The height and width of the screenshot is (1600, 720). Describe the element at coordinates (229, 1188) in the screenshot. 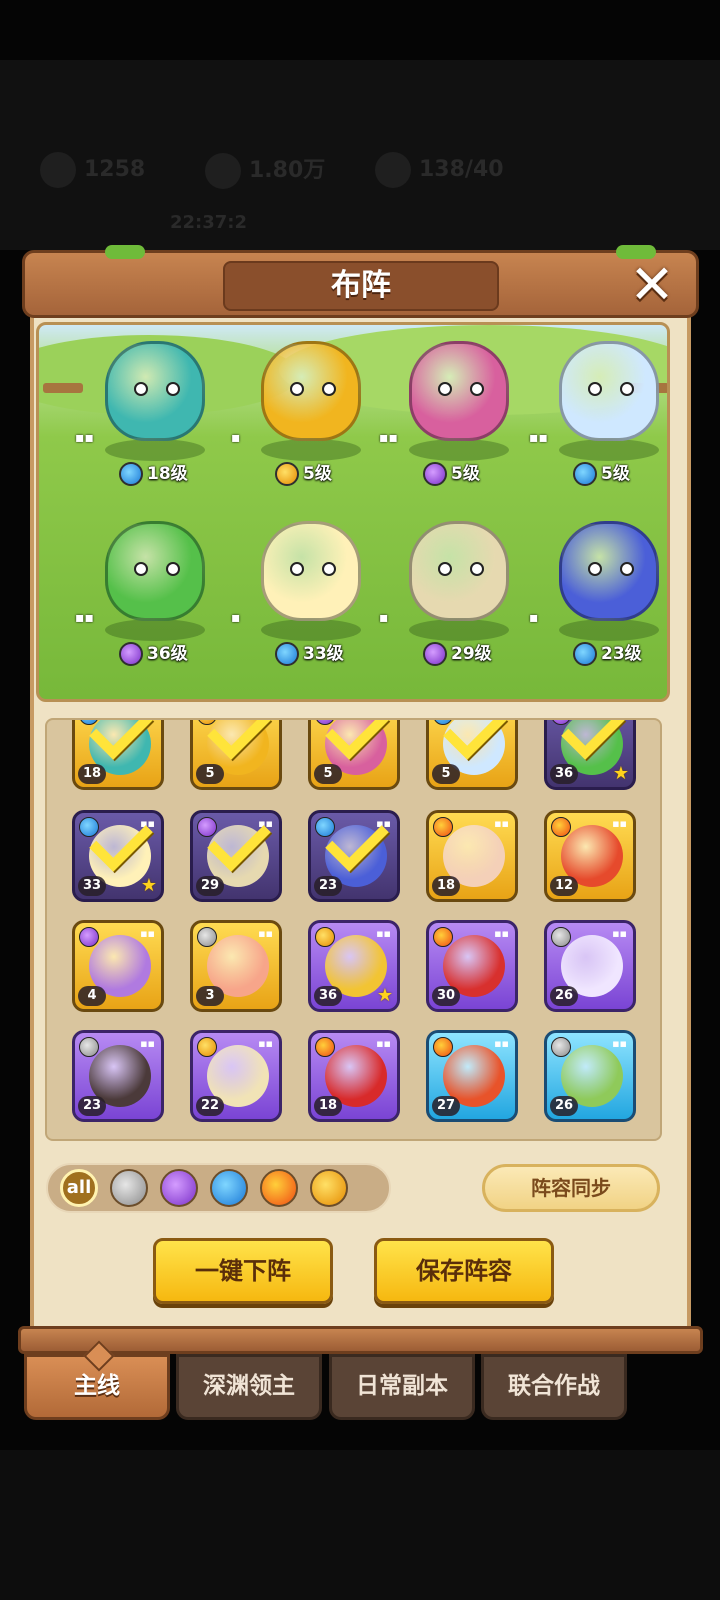

I see `filter-water-icon` at that location.